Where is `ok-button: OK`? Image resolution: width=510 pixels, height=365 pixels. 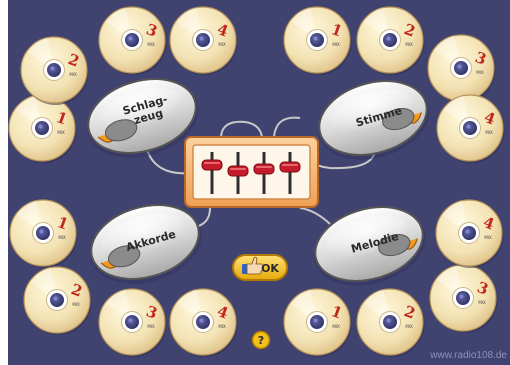
ok-button: OK is located at coordinates (260, 267).